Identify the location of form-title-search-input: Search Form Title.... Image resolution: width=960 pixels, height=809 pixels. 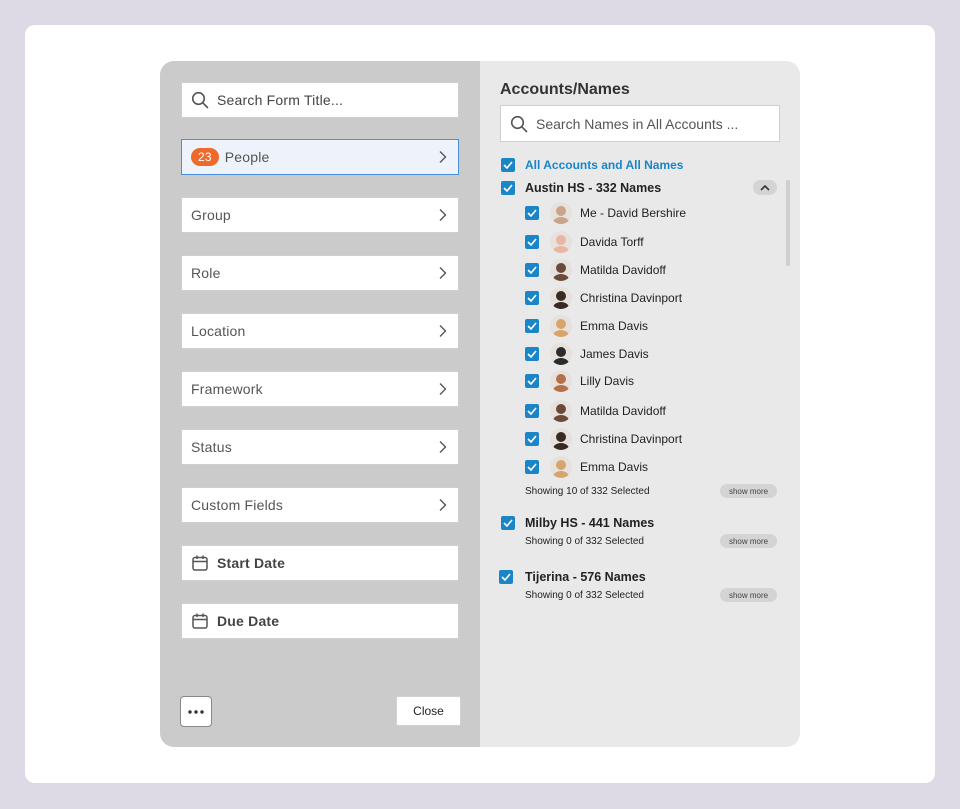
(320, 100).